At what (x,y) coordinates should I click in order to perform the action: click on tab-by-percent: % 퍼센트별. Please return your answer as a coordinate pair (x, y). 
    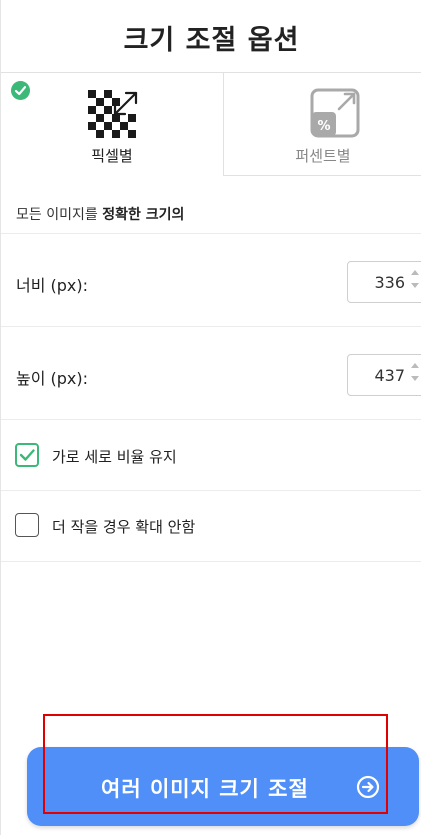
    Looking at the image, I should click on (322, 124).